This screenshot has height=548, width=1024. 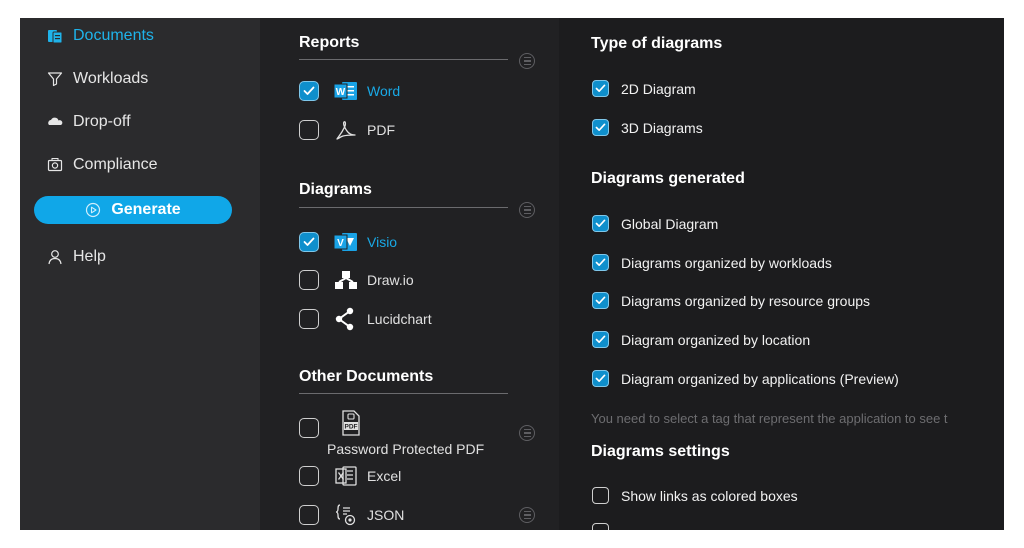 What do you see at coordinates (309, 515) in the screenshot?
I see `json-checkbox` at bounding box center [309, 515].